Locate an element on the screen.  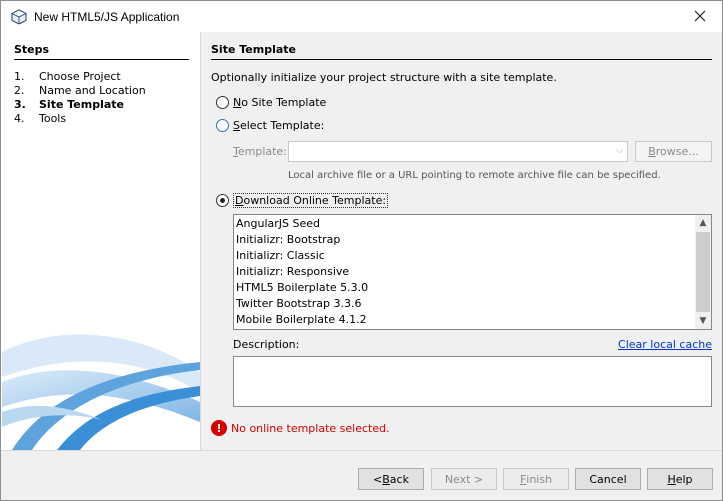
cancel-button: Cancel is located at coordinates (608, 479).